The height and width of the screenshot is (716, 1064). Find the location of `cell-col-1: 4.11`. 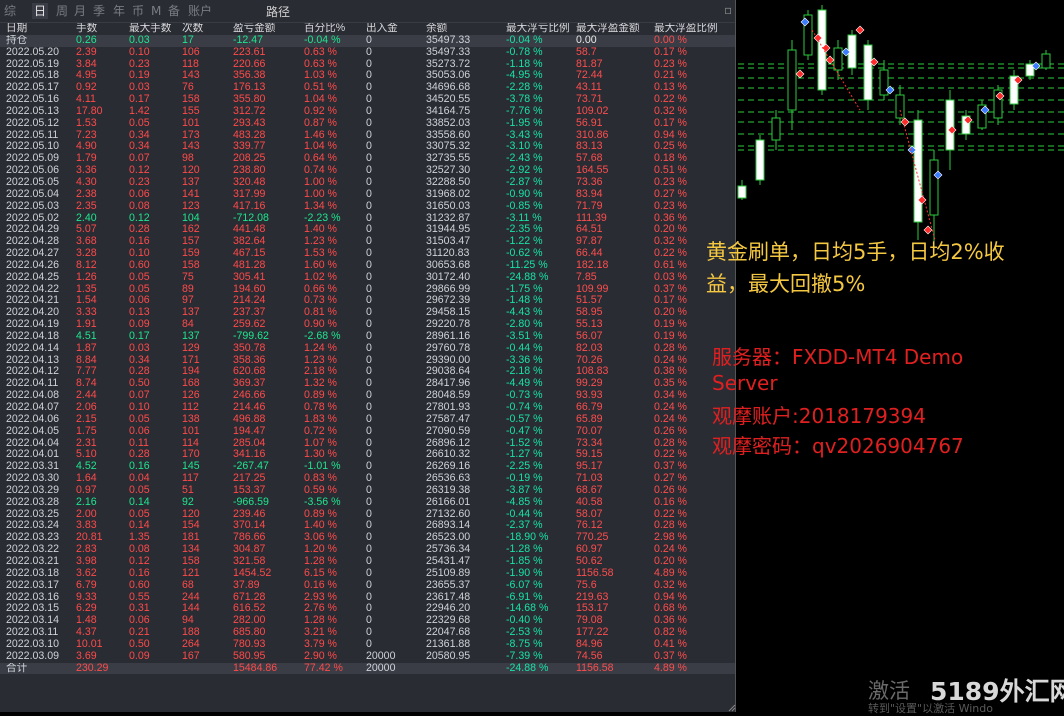

cell-col-1: 4.11 is located at coordinates (86, 100).